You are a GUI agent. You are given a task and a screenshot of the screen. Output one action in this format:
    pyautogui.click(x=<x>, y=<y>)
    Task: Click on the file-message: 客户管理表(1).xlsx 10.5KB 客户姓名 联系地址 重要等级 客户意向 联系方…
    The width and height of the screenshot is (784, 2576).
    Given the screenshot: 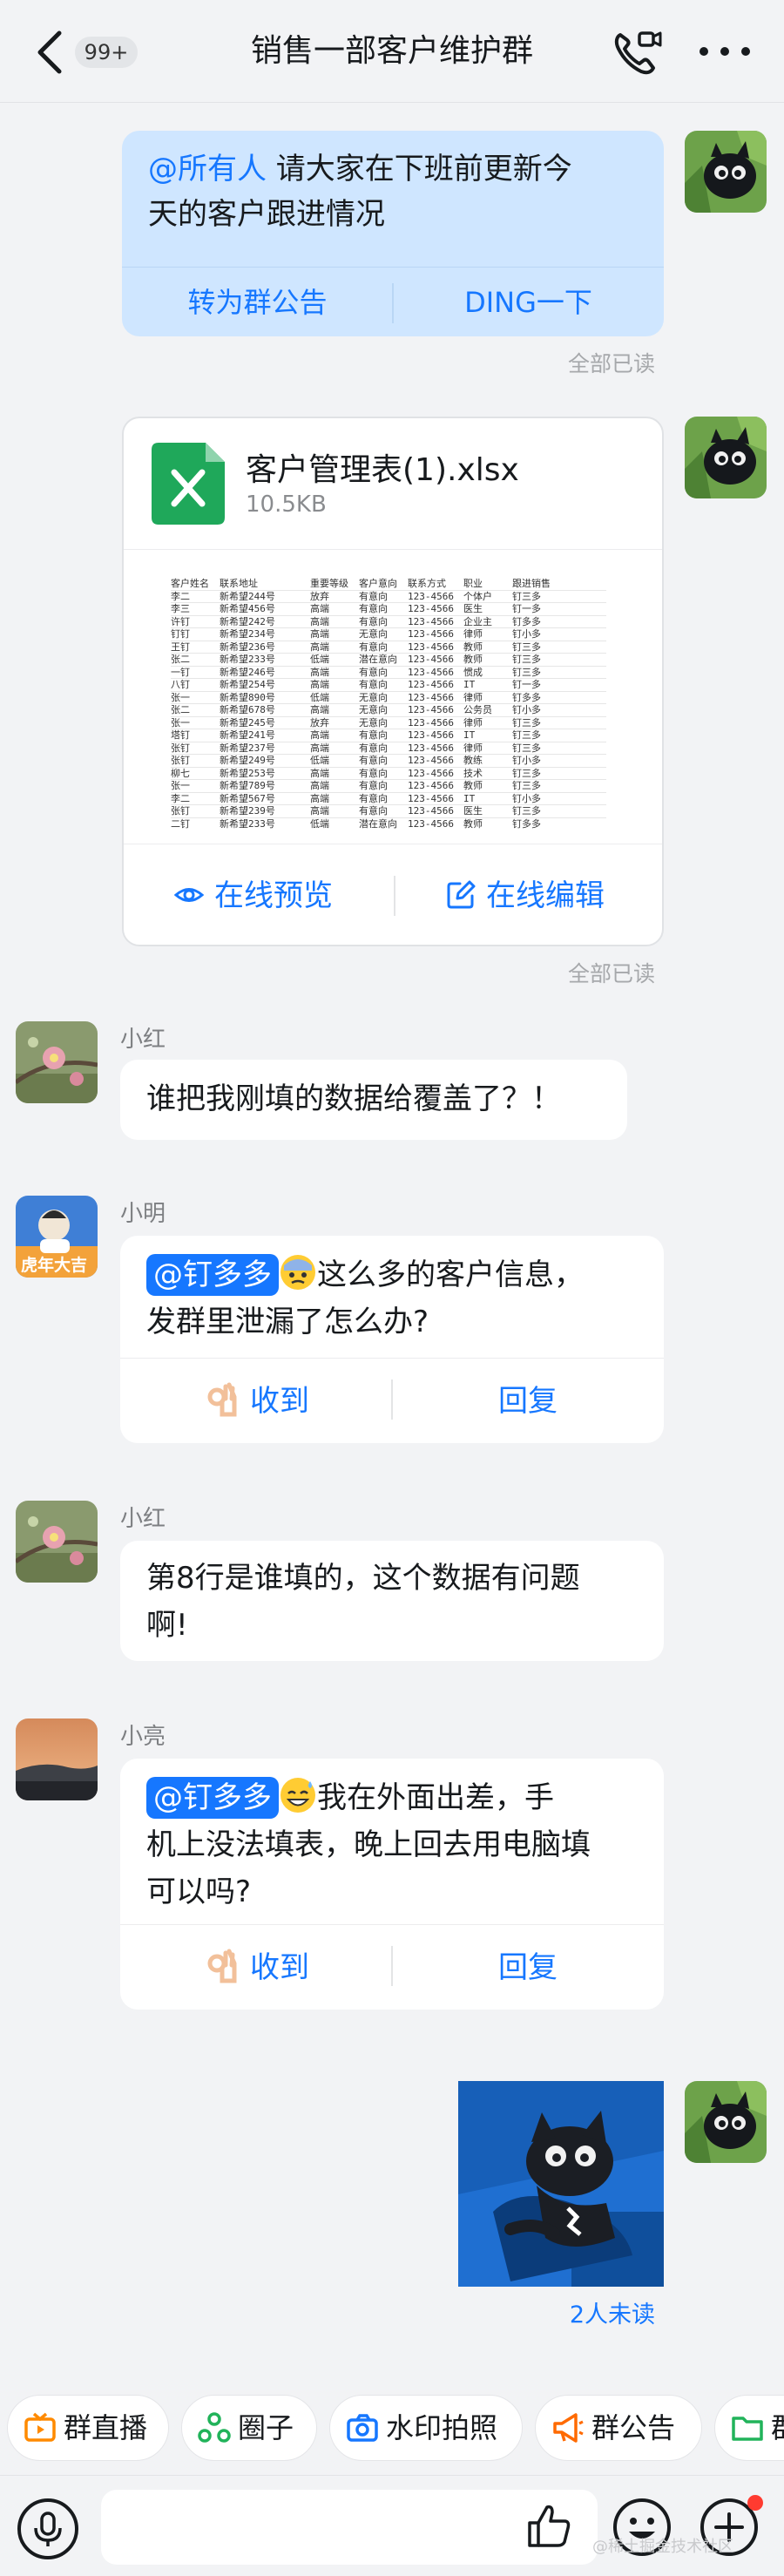 What is the action you would take?
    pyautogui.click(x=393, y=682)
    